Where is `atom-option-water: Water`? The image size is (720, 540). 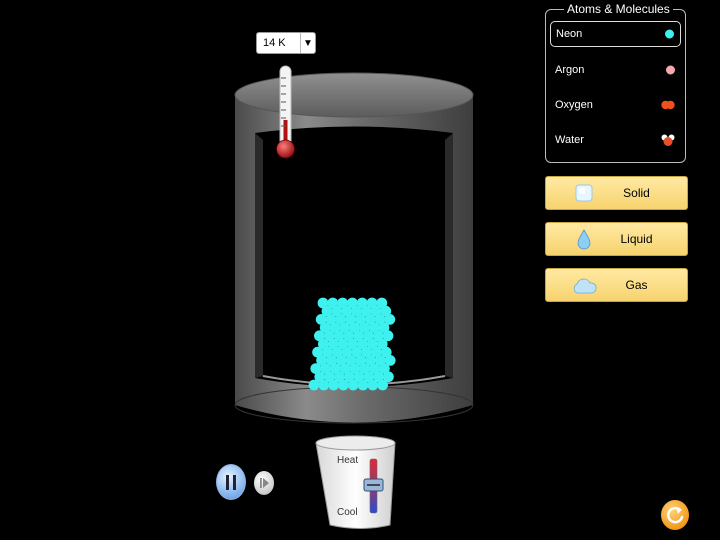 atom-option-water: Water is located at coordinates (615, 140).